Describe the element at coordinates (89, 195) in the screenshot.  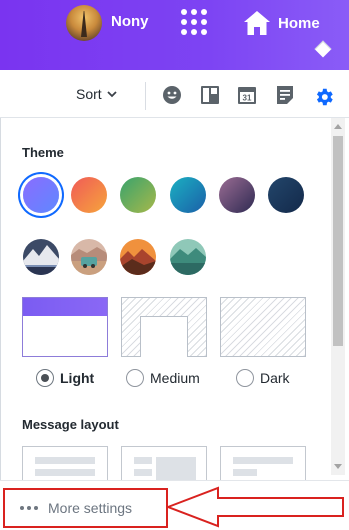
I see `theme-swatch-orange` at that location.